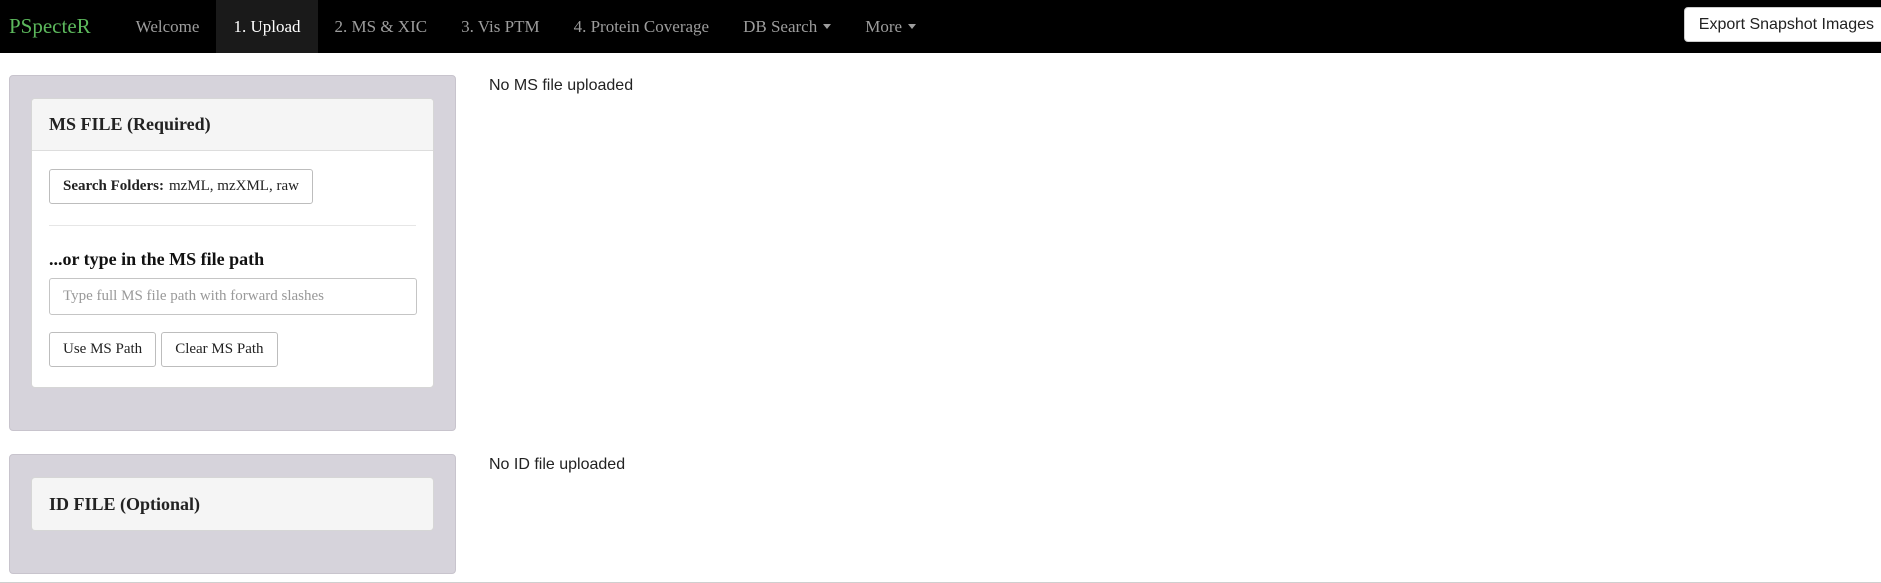 This screenshot has height=583, width=1881. Describe the element at coordinates (219, 349) in the screenshot. I see `clear-ms-path-button: Clear MS Path` at that location.